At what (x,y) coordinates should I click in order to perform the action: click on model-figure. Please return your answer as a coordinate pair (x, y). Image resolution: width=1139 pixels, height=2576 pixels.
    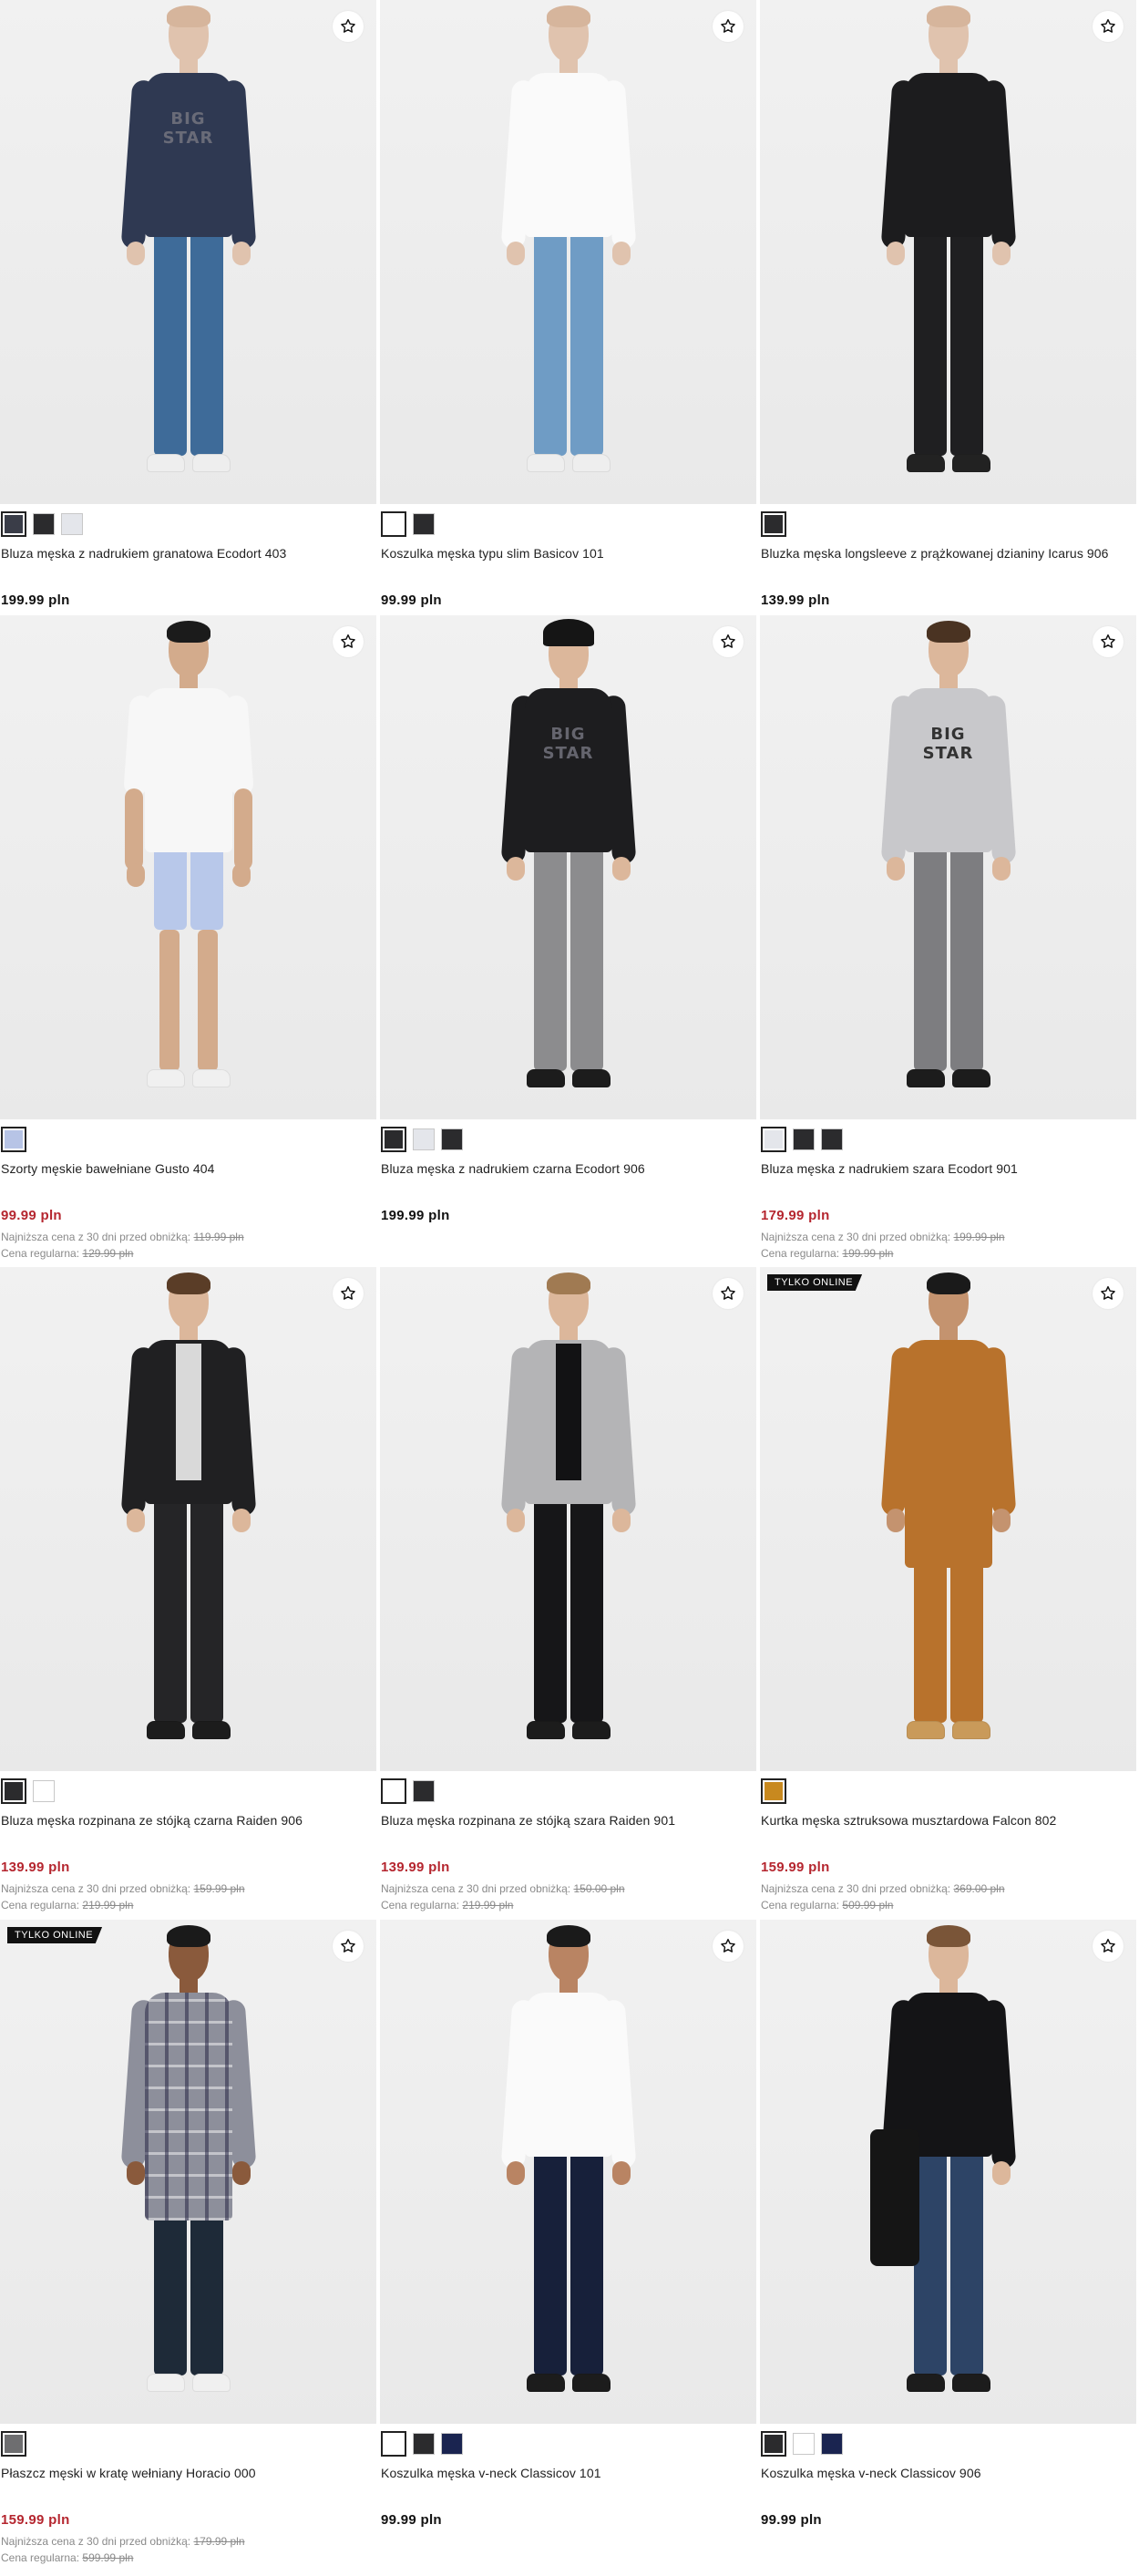
    Looking at the image, I should click on (188, 1519).